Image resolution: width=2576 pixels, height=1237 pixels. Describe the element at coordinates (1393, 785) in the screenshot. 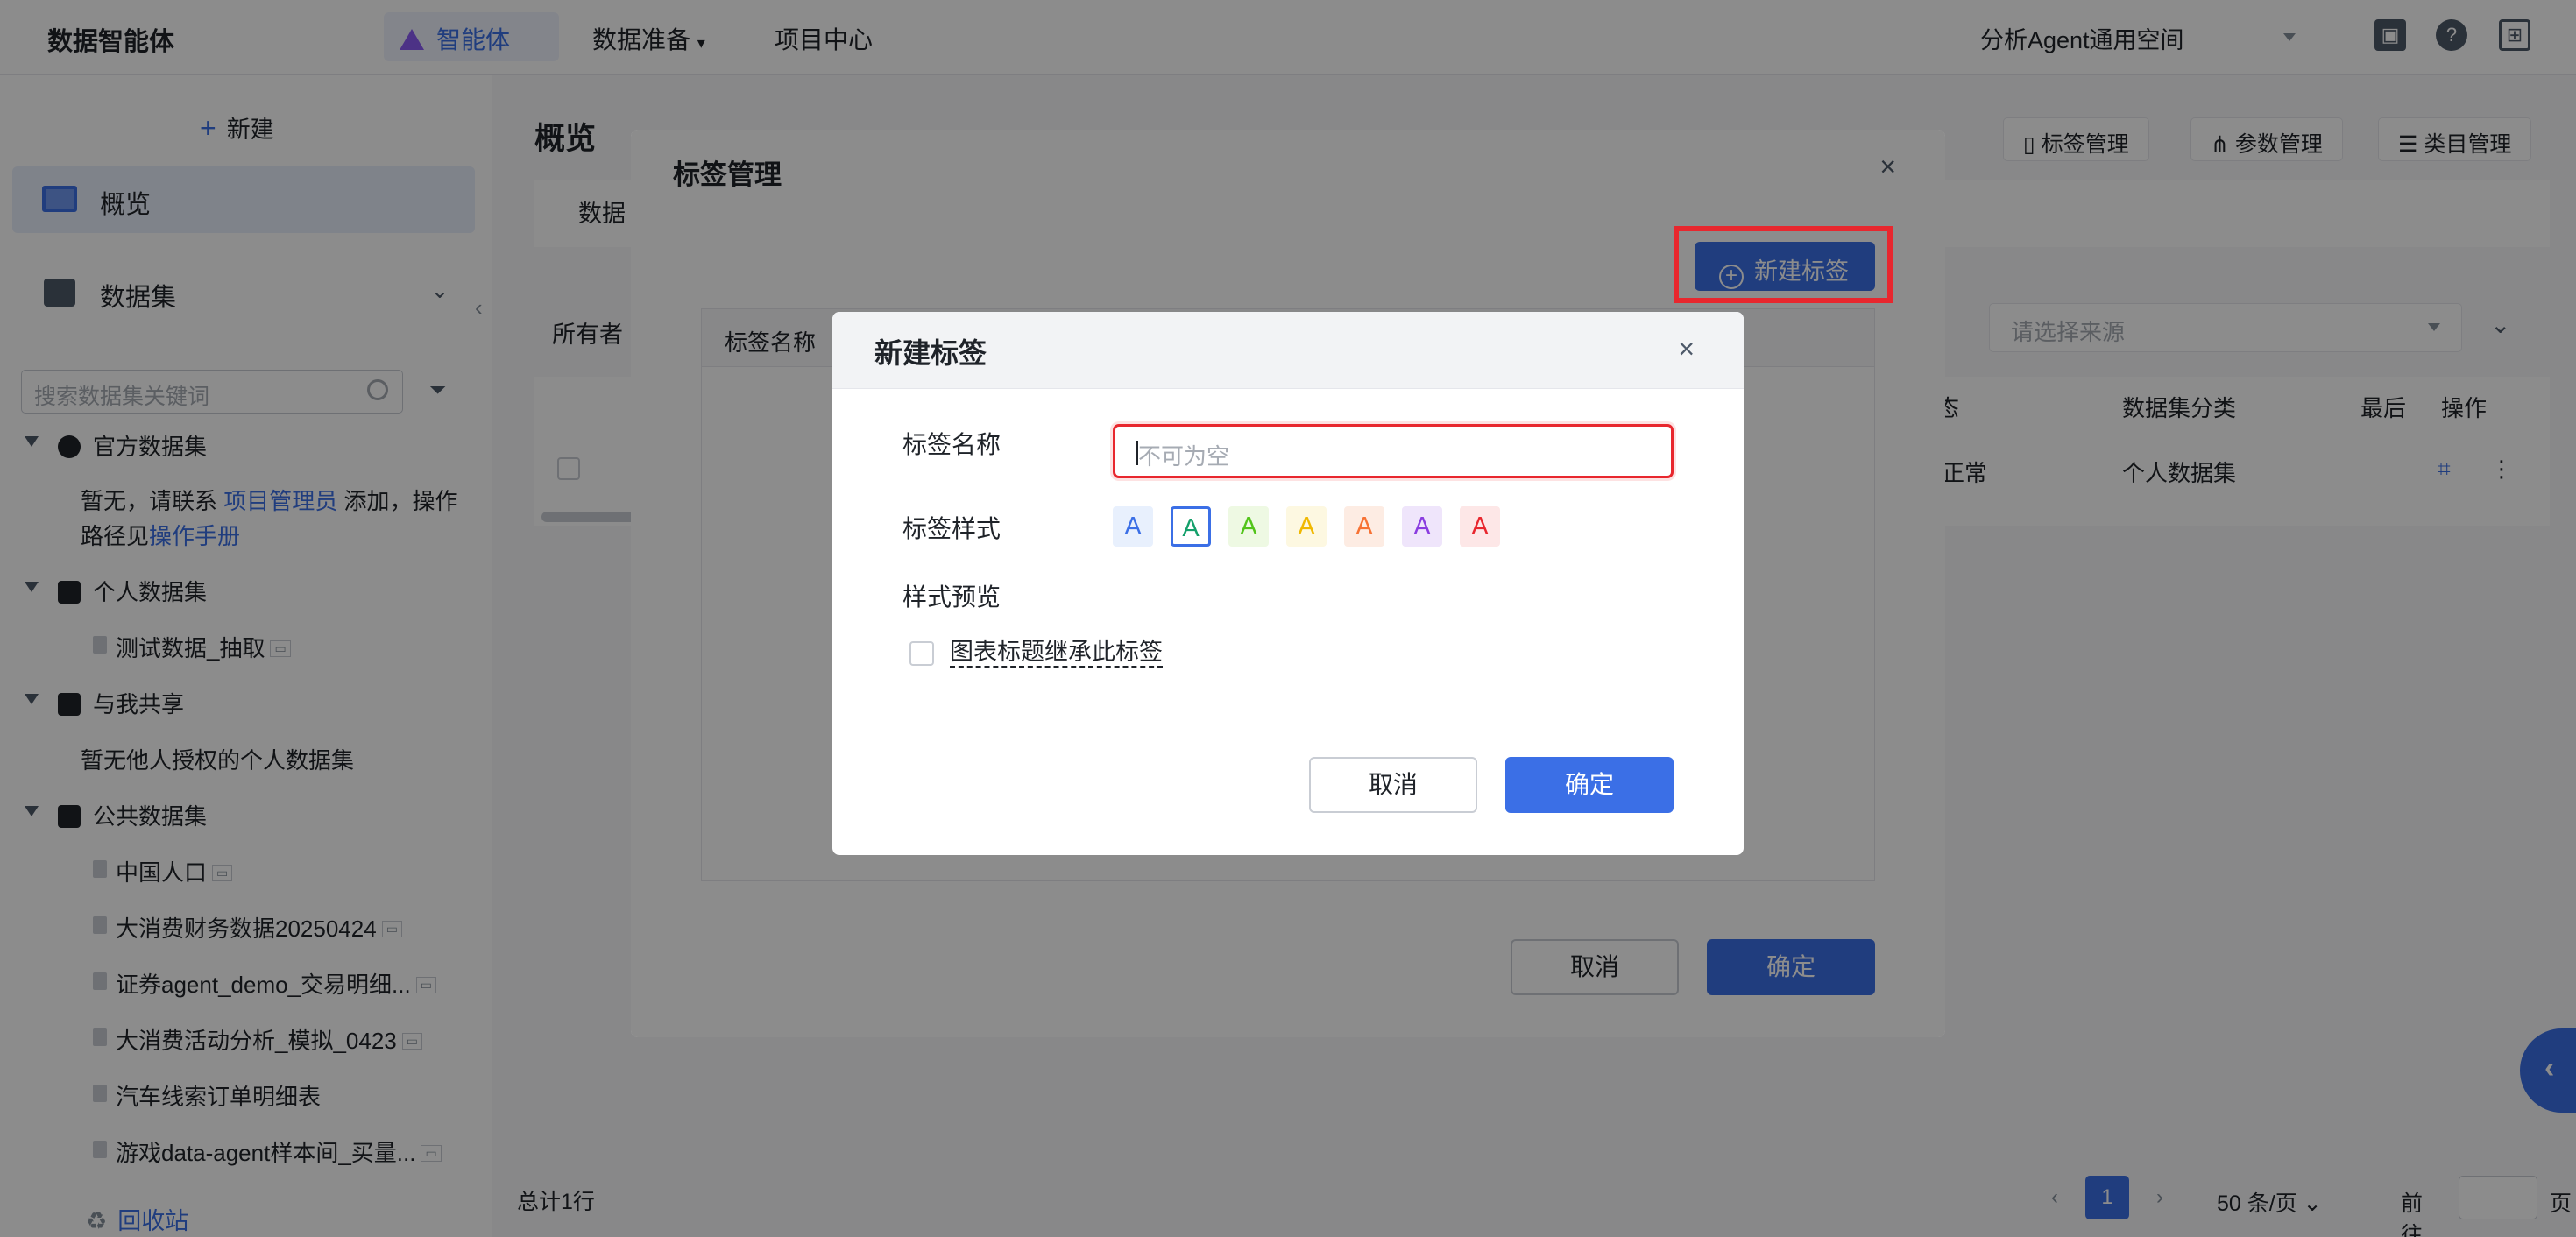

I see `cancel-button: 取消` at that location.